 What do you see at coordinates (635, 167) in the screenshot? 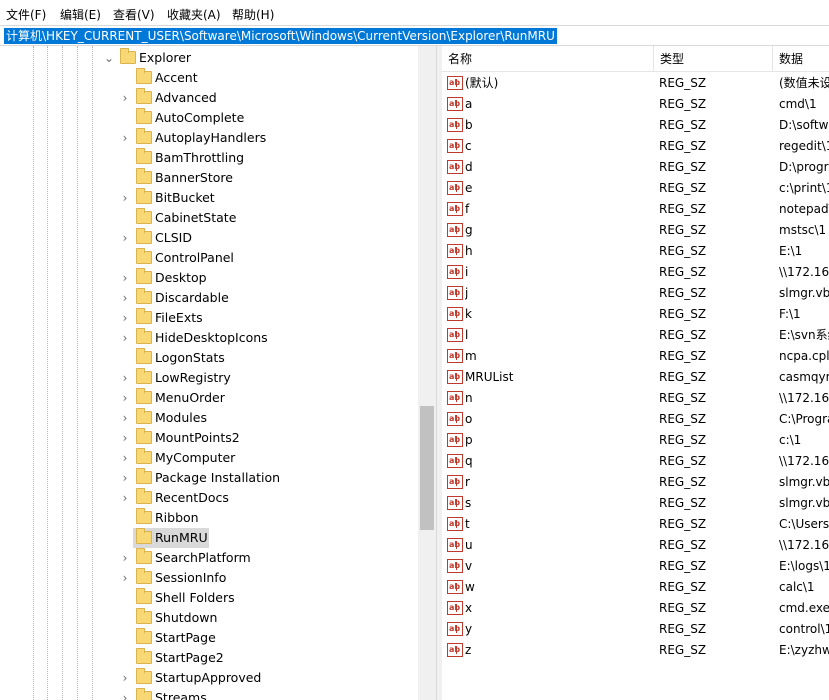
I see `list-item: abd REG_SZ D:\program` at bounding box center [635, 167].